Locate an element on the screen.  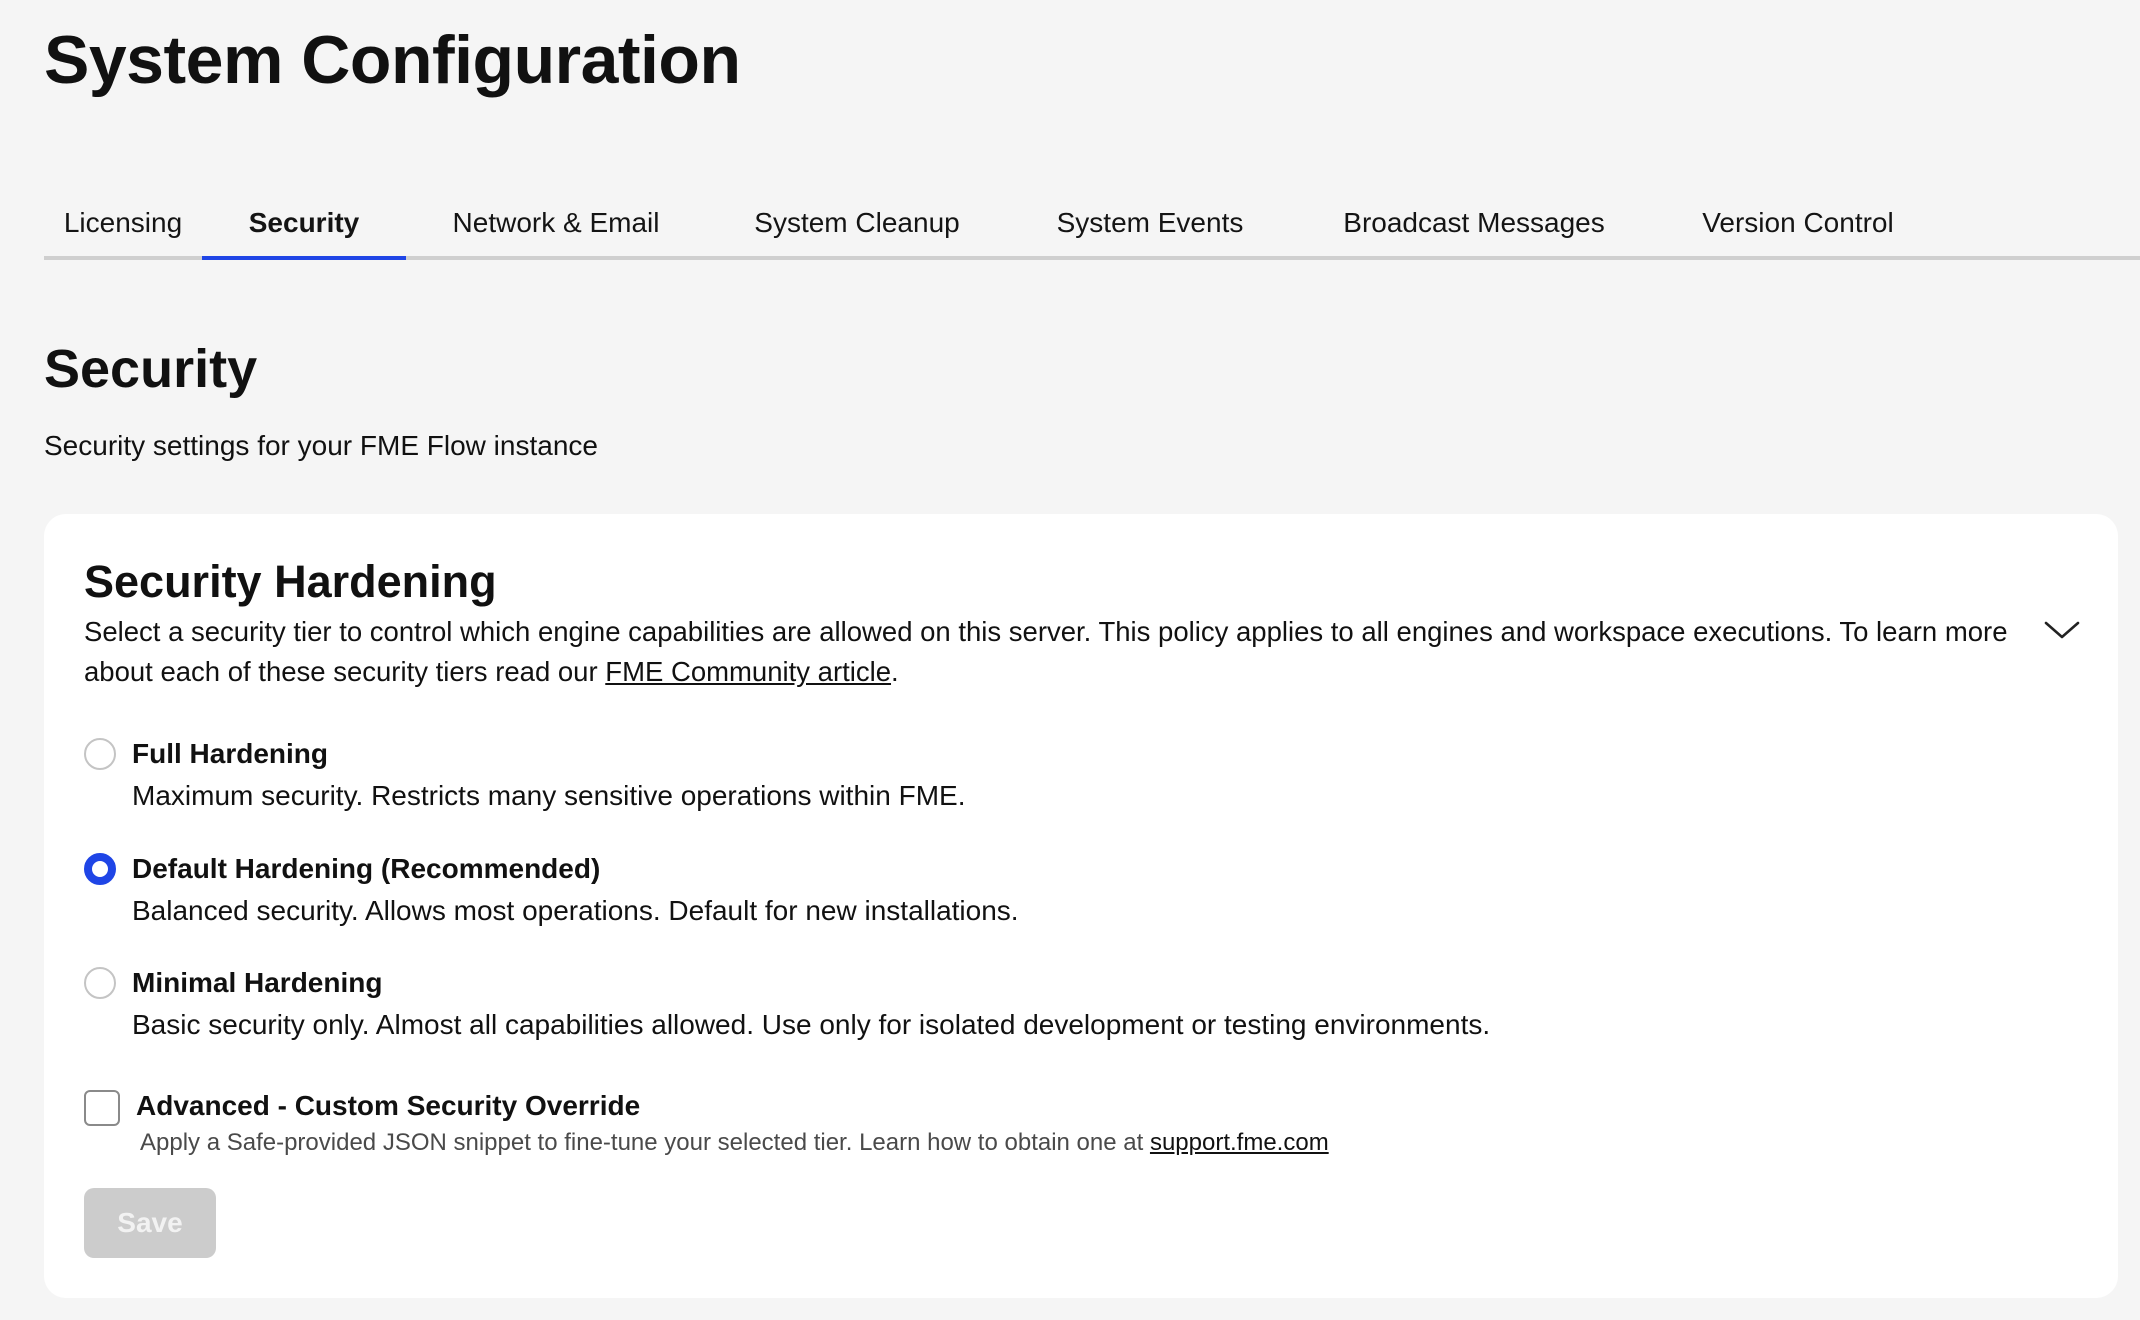
radio-label: Default Hardening (Recommended) is located at coordinates (366, 868).